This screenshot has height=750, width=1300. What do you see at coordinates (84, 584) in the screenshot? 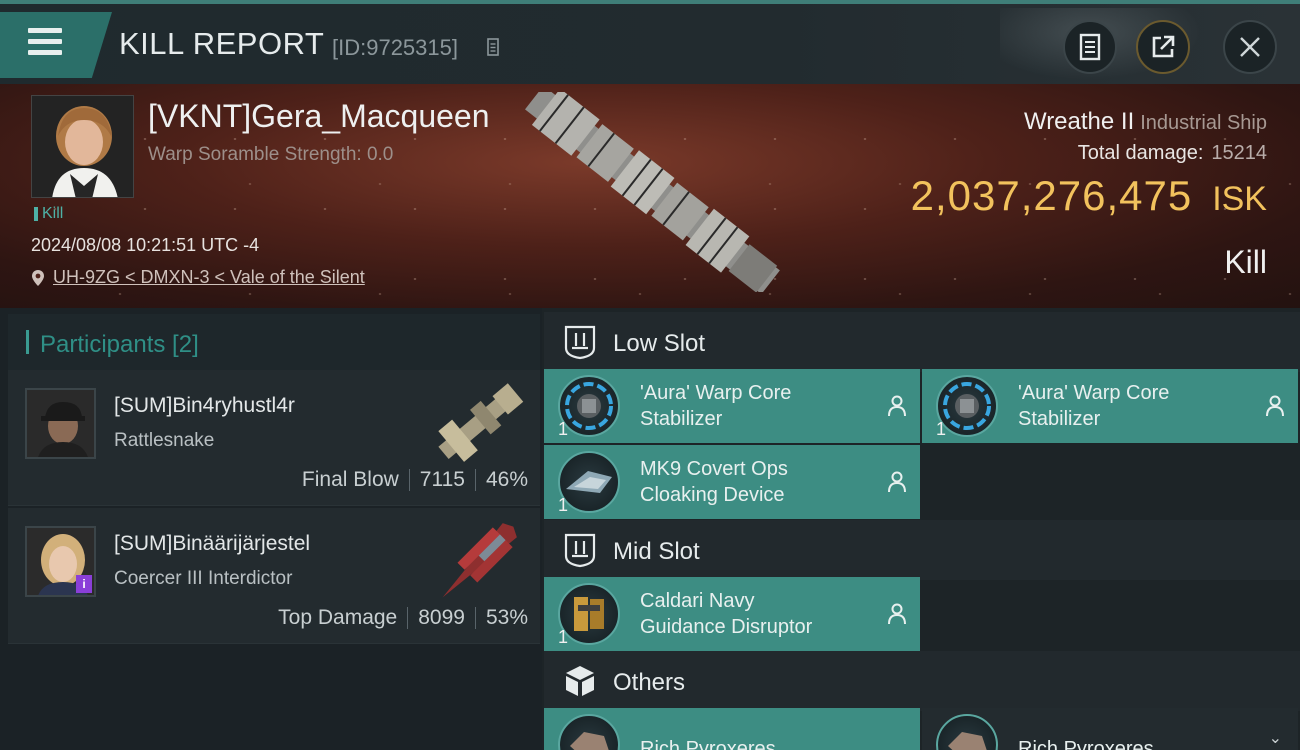
I see `info-badge: i` at bounding box center [84, 584].